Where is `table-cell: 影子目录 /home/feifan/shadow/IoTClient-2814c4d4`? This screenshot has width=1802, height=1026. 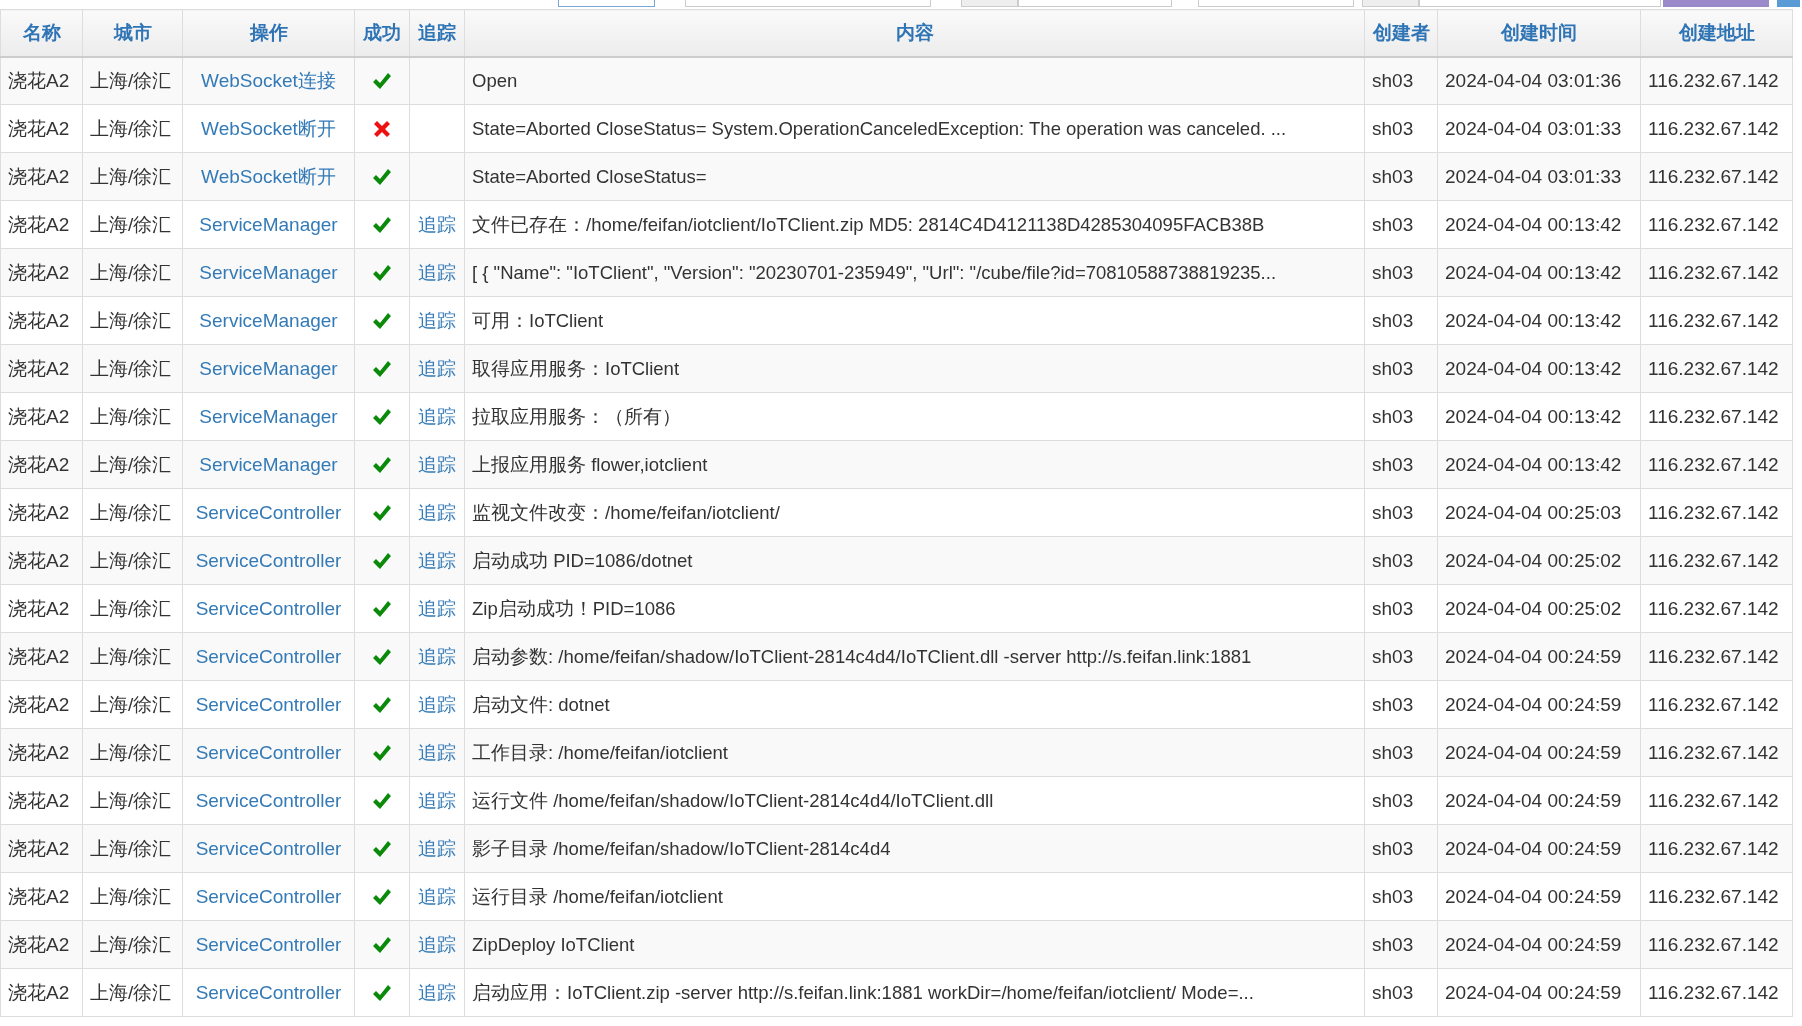 table-cell: 影子目录 /home/feifan/shadow/IoTClient-2814c4d4 is located at coordinates (914, 848).